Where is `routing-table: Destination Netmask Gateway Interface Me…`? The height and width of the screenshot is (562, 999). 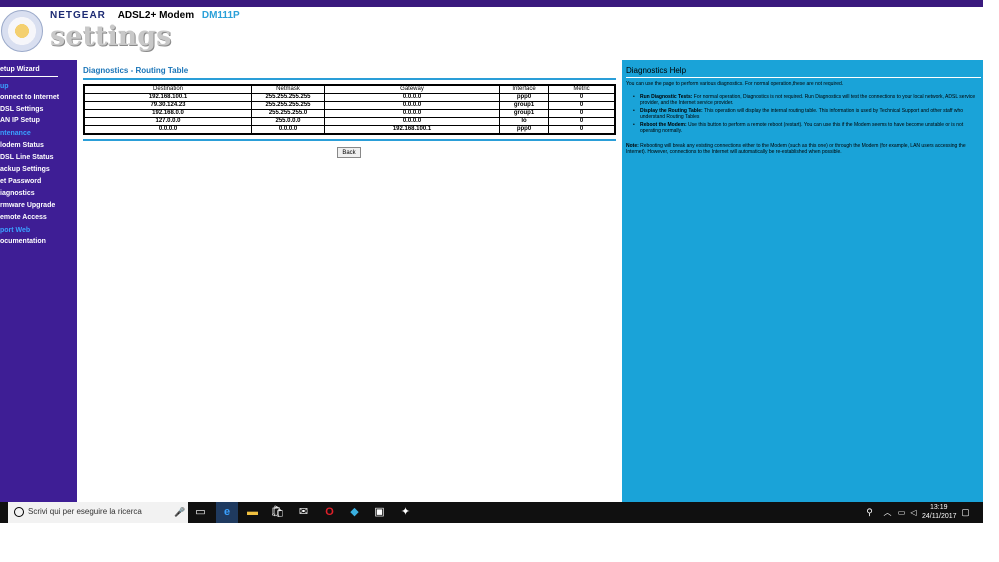 routing-table: Destination Netmask Gateway Interface Me… is located at coordinates (349, 109).